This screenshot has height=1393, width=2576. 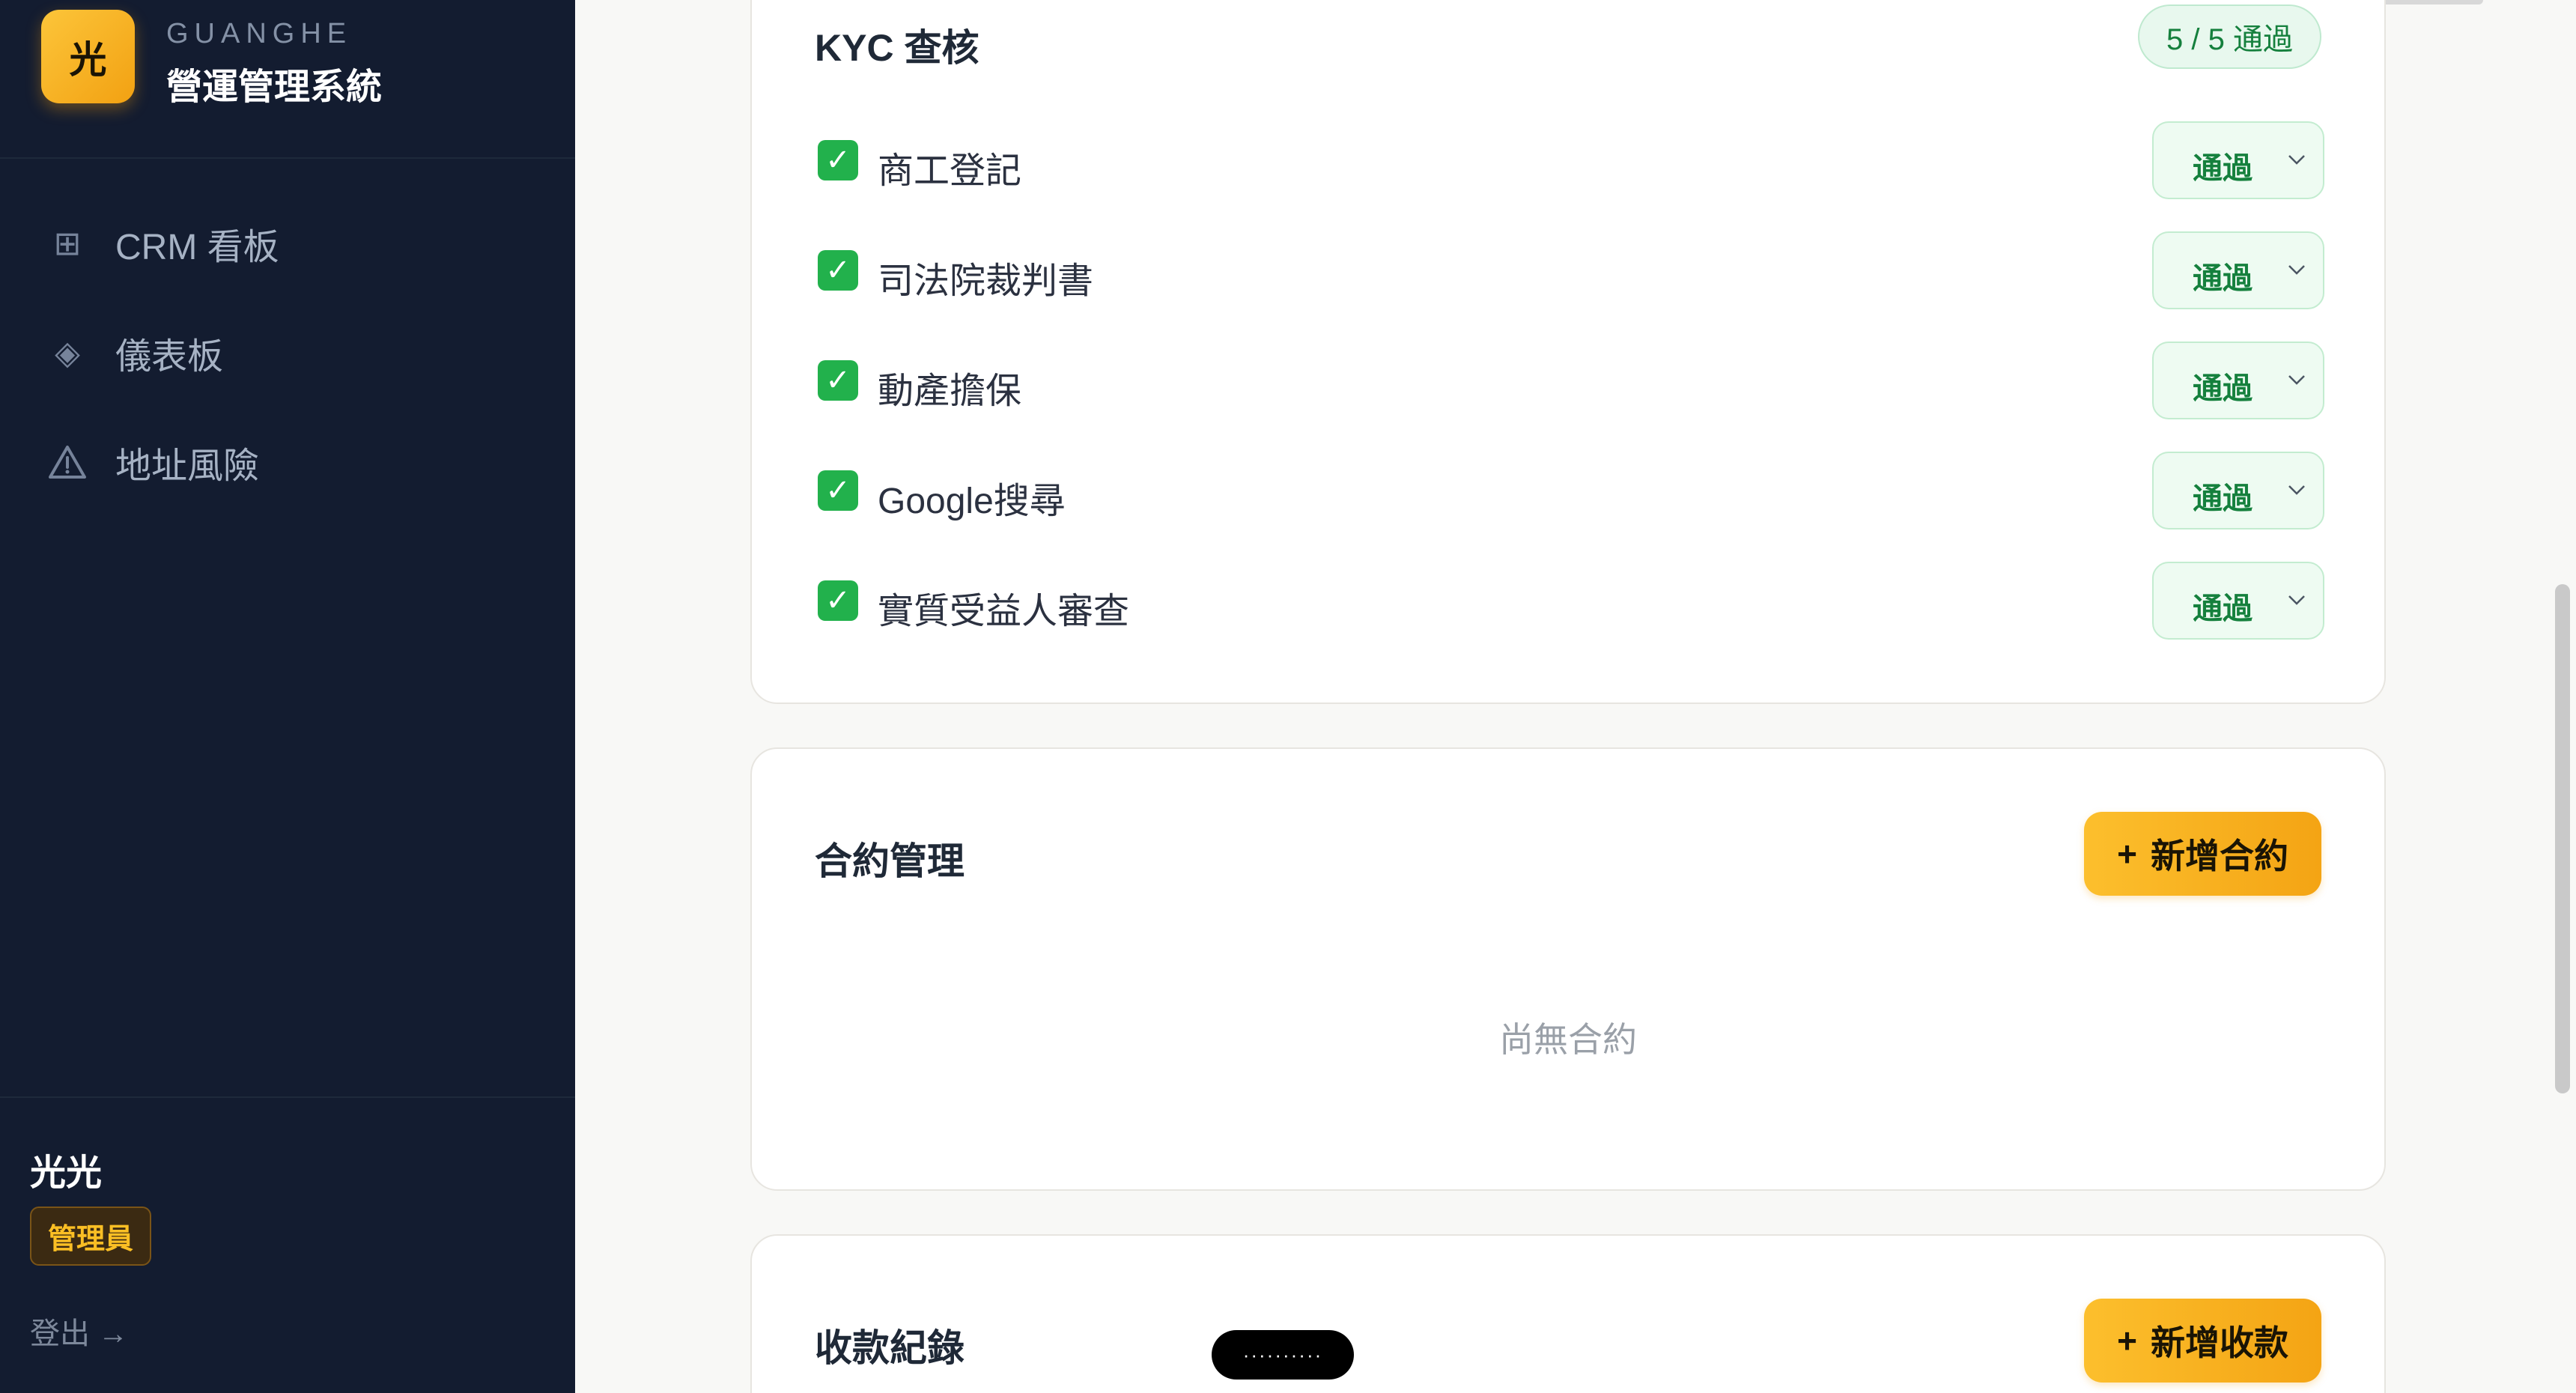 I want to click on payments-card: 收款紀錄 + 新增收款, so click(x=1568, y=1313).